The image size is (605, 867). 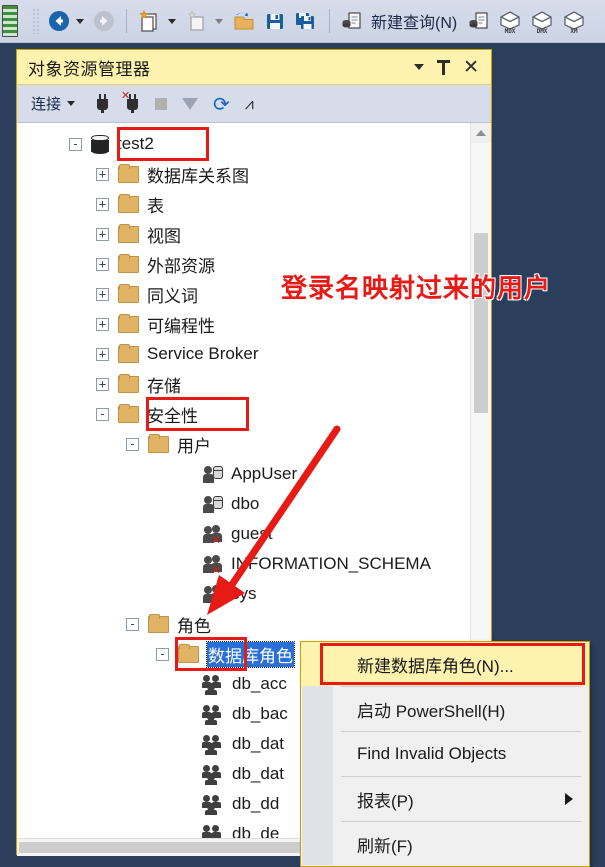 I want to click on tree-node-user-guest: ✕ guest, so click(x=254, y=534).